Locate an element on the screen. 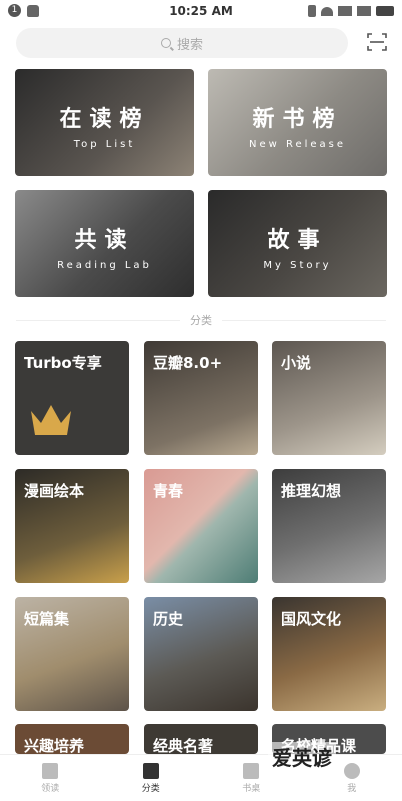 Image resolution: width=402 pixels, height=801 pixels. category-fiction: 小说 is located at coordinates (329, 398).